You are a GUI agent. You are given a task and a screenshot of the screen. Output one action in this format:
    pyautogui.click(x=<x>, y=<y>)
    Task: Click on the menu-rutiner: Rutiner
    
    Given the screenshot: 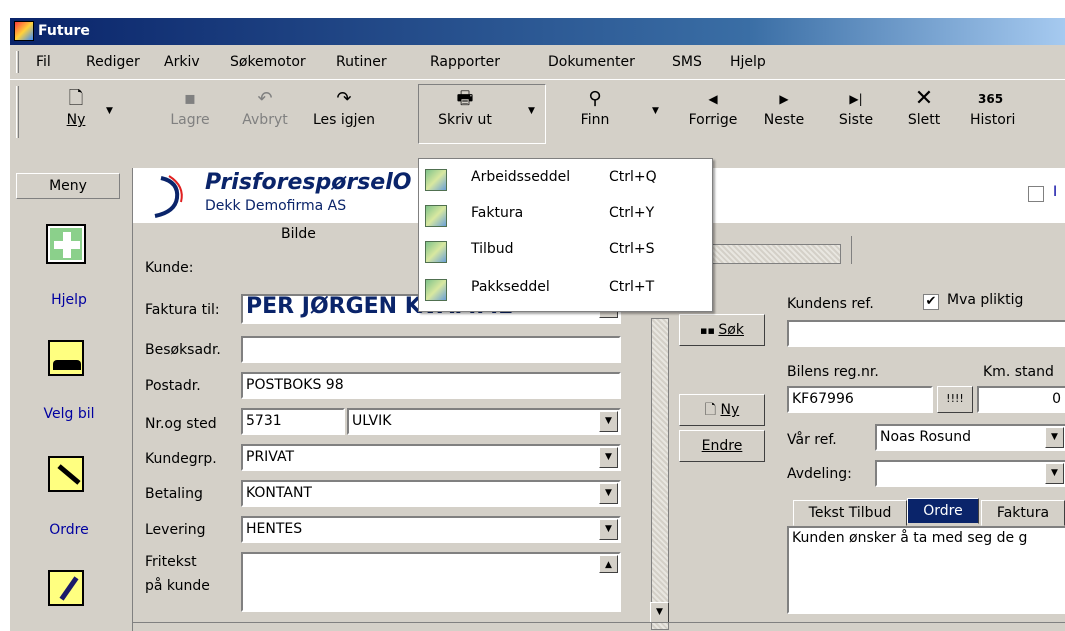 What is the action you would take?
    pyautogui.click(x=361, y=62)
    